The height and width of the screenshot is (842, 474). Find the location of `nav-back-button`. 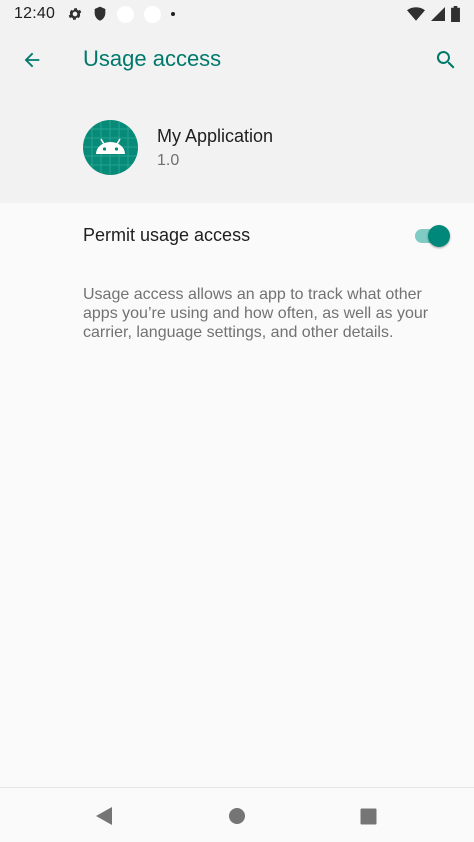

nav-back-button is located at coordinates (104, 816).